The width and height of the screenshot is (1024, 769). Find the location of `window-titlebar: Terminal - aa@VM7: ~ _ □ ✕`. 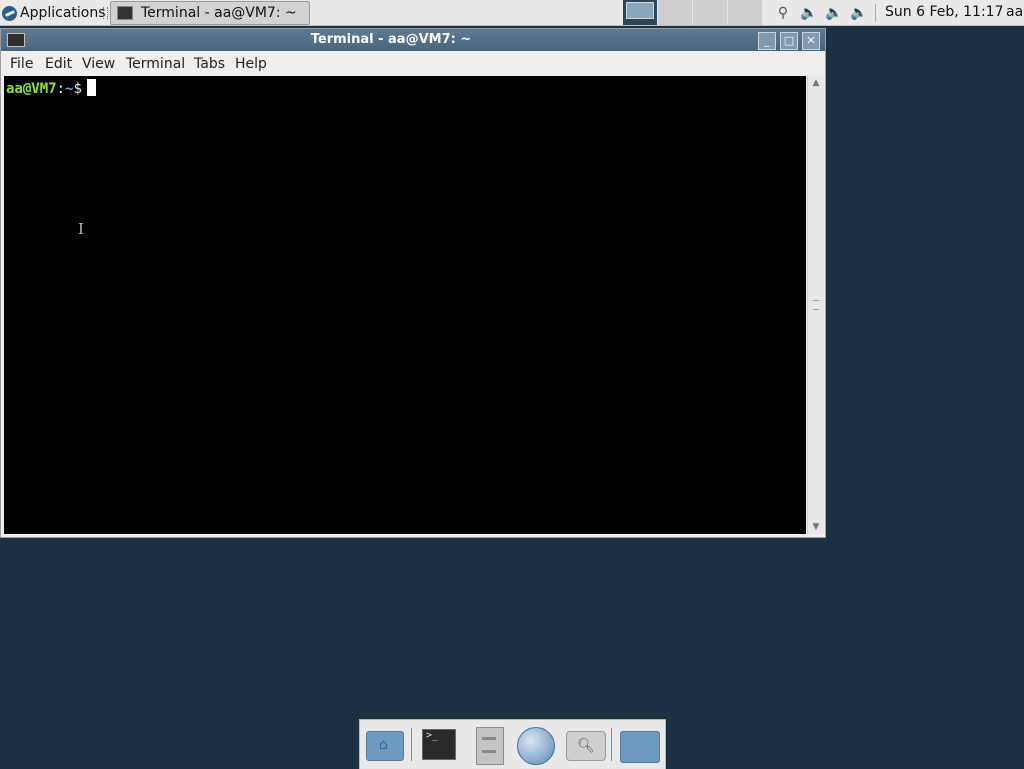

window-titlebar: Terminal - aa@VM7: ~ _ □ ✕ is located at coordinates (413, 40).